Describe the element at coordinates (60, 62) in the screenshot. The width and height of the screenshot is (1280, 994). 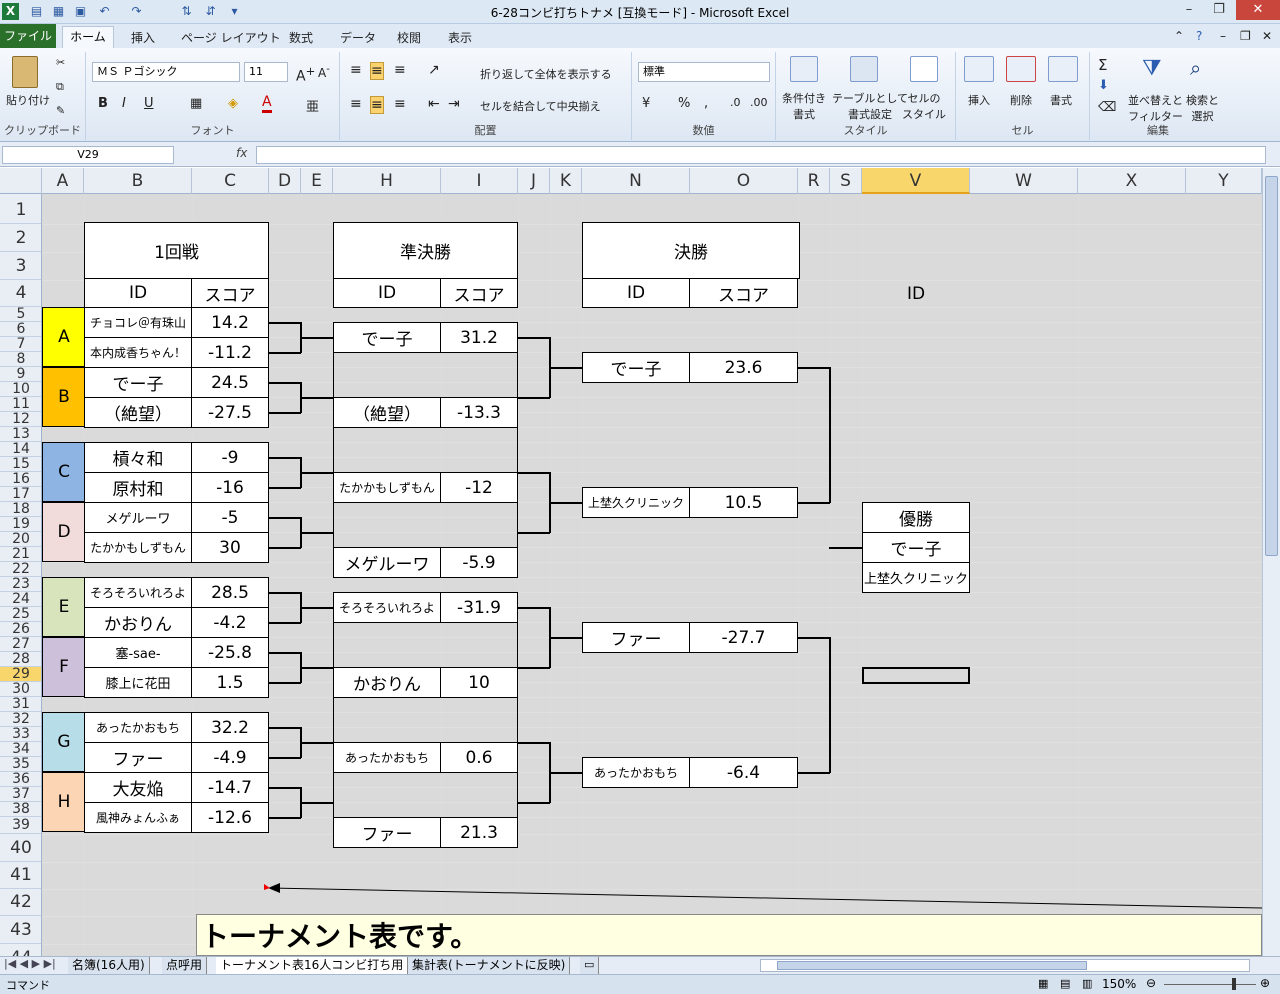
I see `cut-icon: ✂` at that location.